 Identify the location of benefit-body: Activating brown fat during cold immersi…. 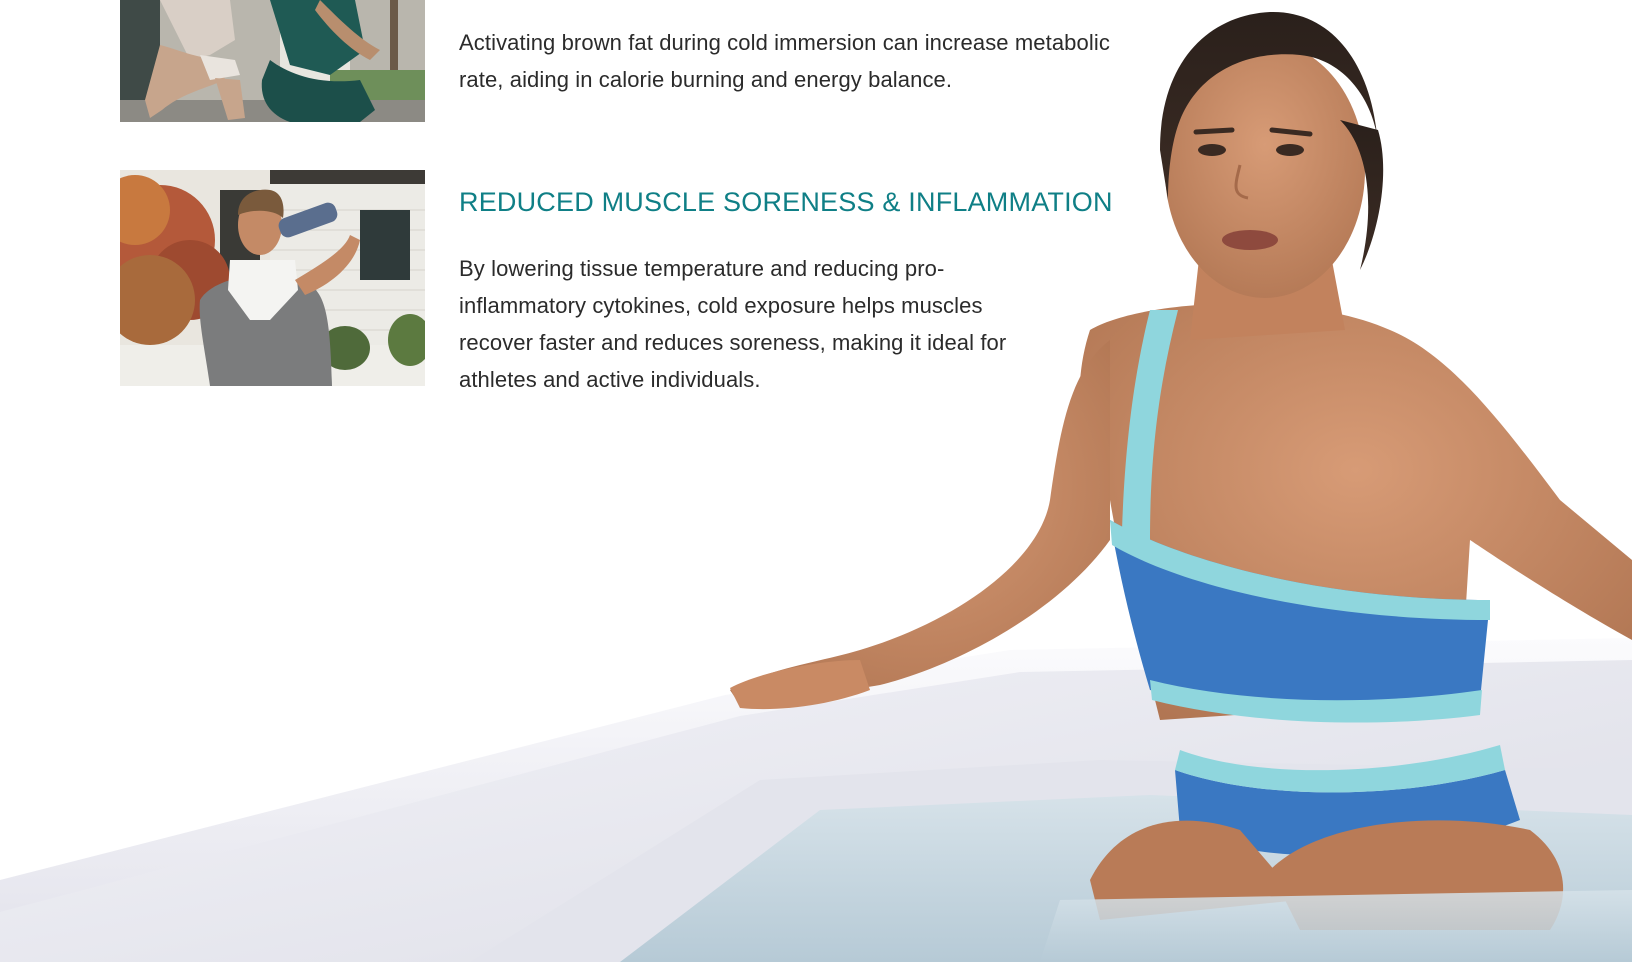
(784, 61).